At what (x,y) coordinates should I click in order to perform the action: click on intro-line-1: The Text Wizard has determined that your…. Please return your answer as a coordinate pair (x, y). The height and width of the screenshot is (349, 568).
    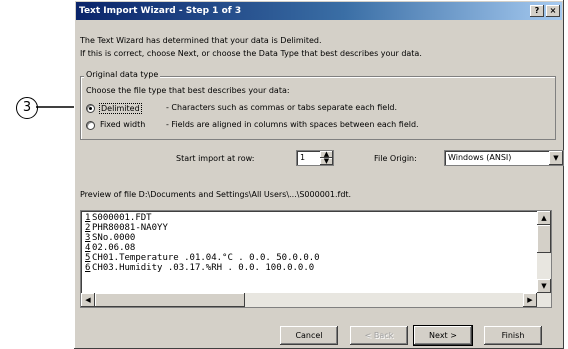
    Looking at the image, I should click on (201, 40).